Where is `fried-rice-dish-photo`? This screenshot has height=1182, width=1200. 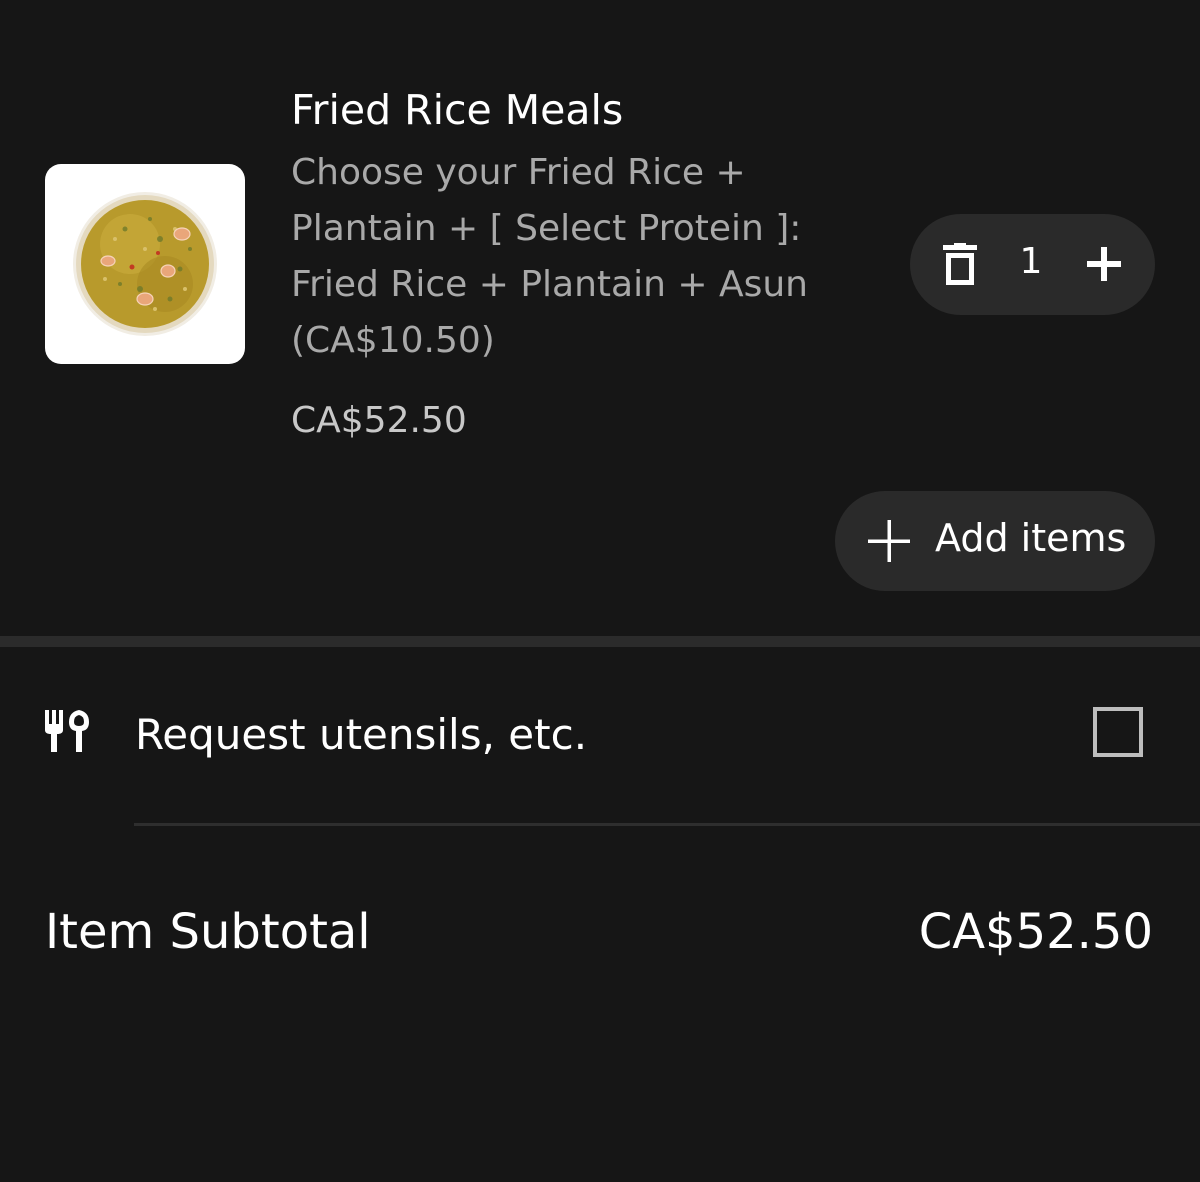 fried-rice-dish-photo is located at coordinates (145, 264).